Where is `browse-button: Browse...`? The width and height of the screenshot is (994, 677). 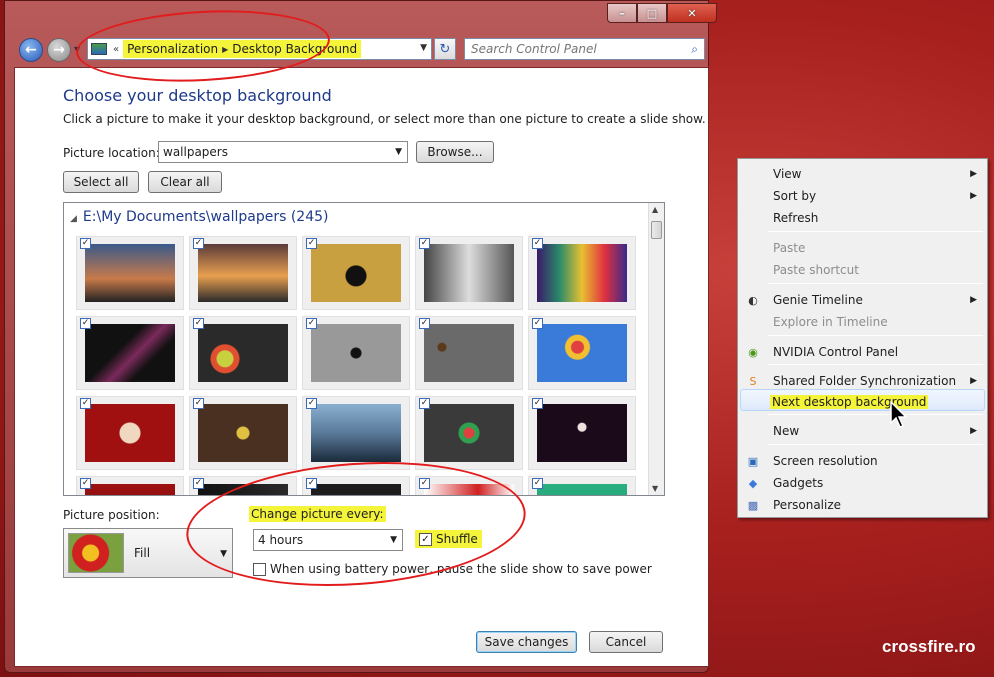 browse-button: Browse... is located at coordinates (455, 152).